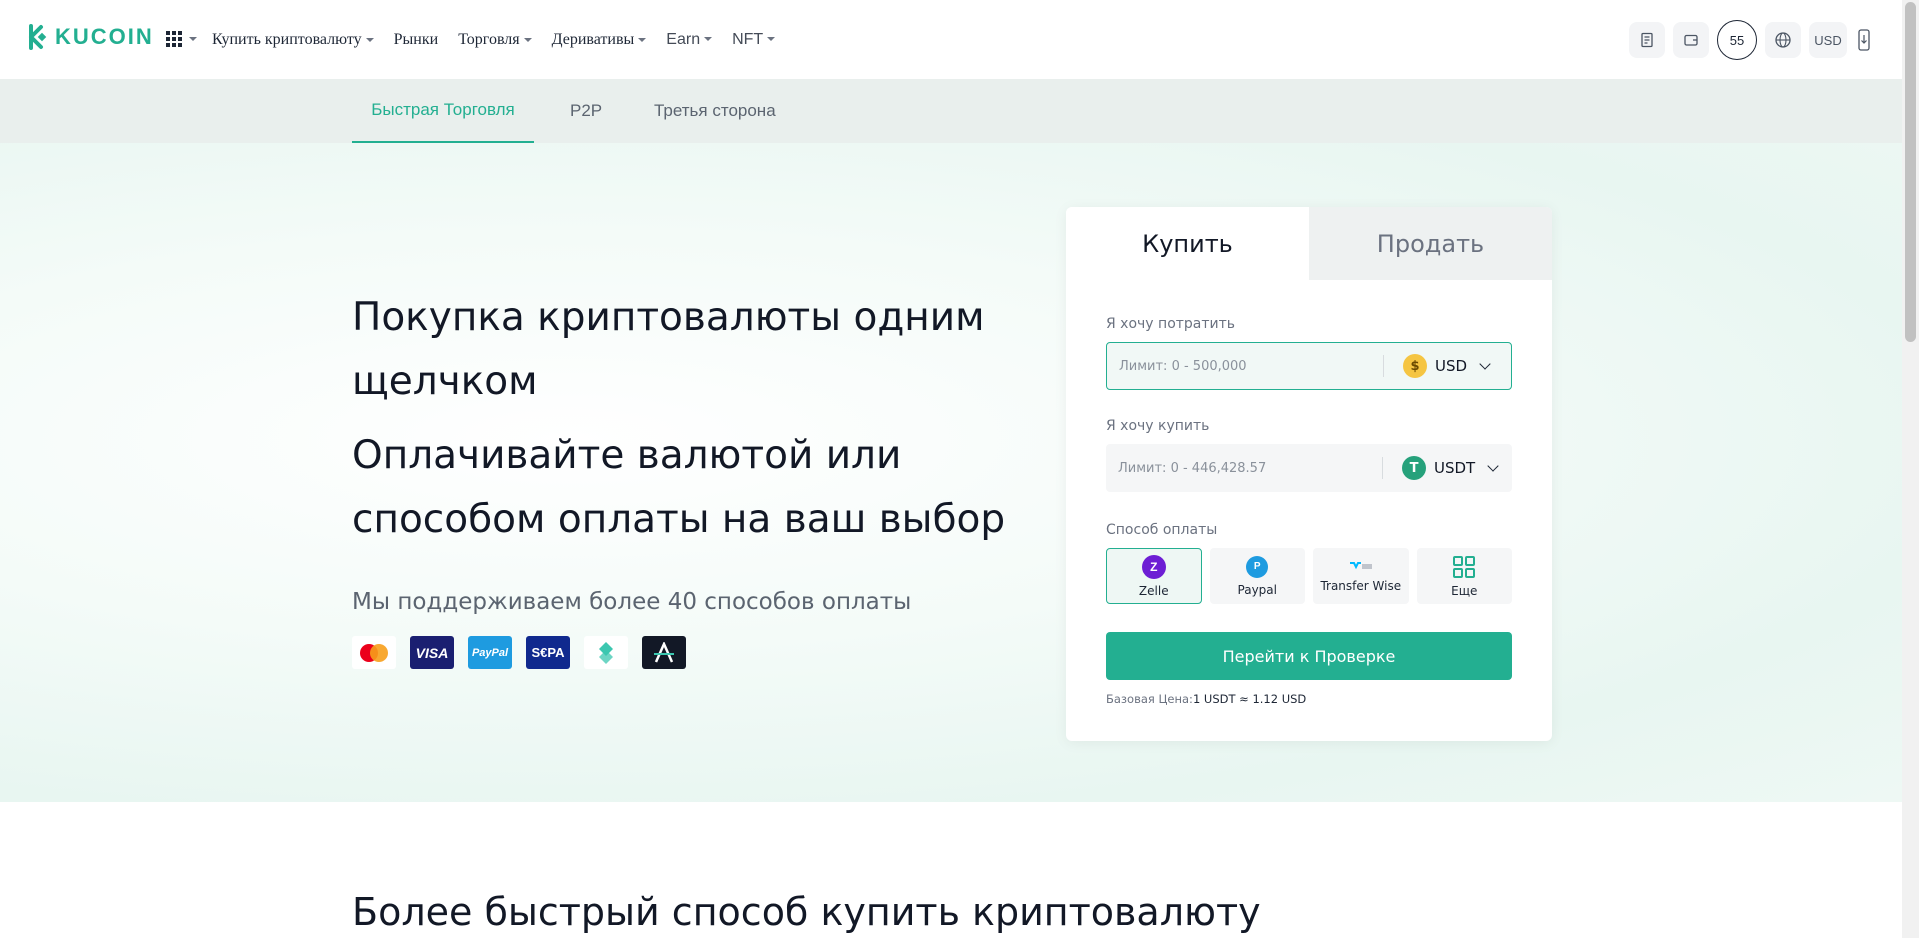 This screenshot has height=938, width=1919. What do you see at coordinates (548, 652) in the screenshot?
I see `sepa-icon: S€PA` at bounding box center [548, 652].